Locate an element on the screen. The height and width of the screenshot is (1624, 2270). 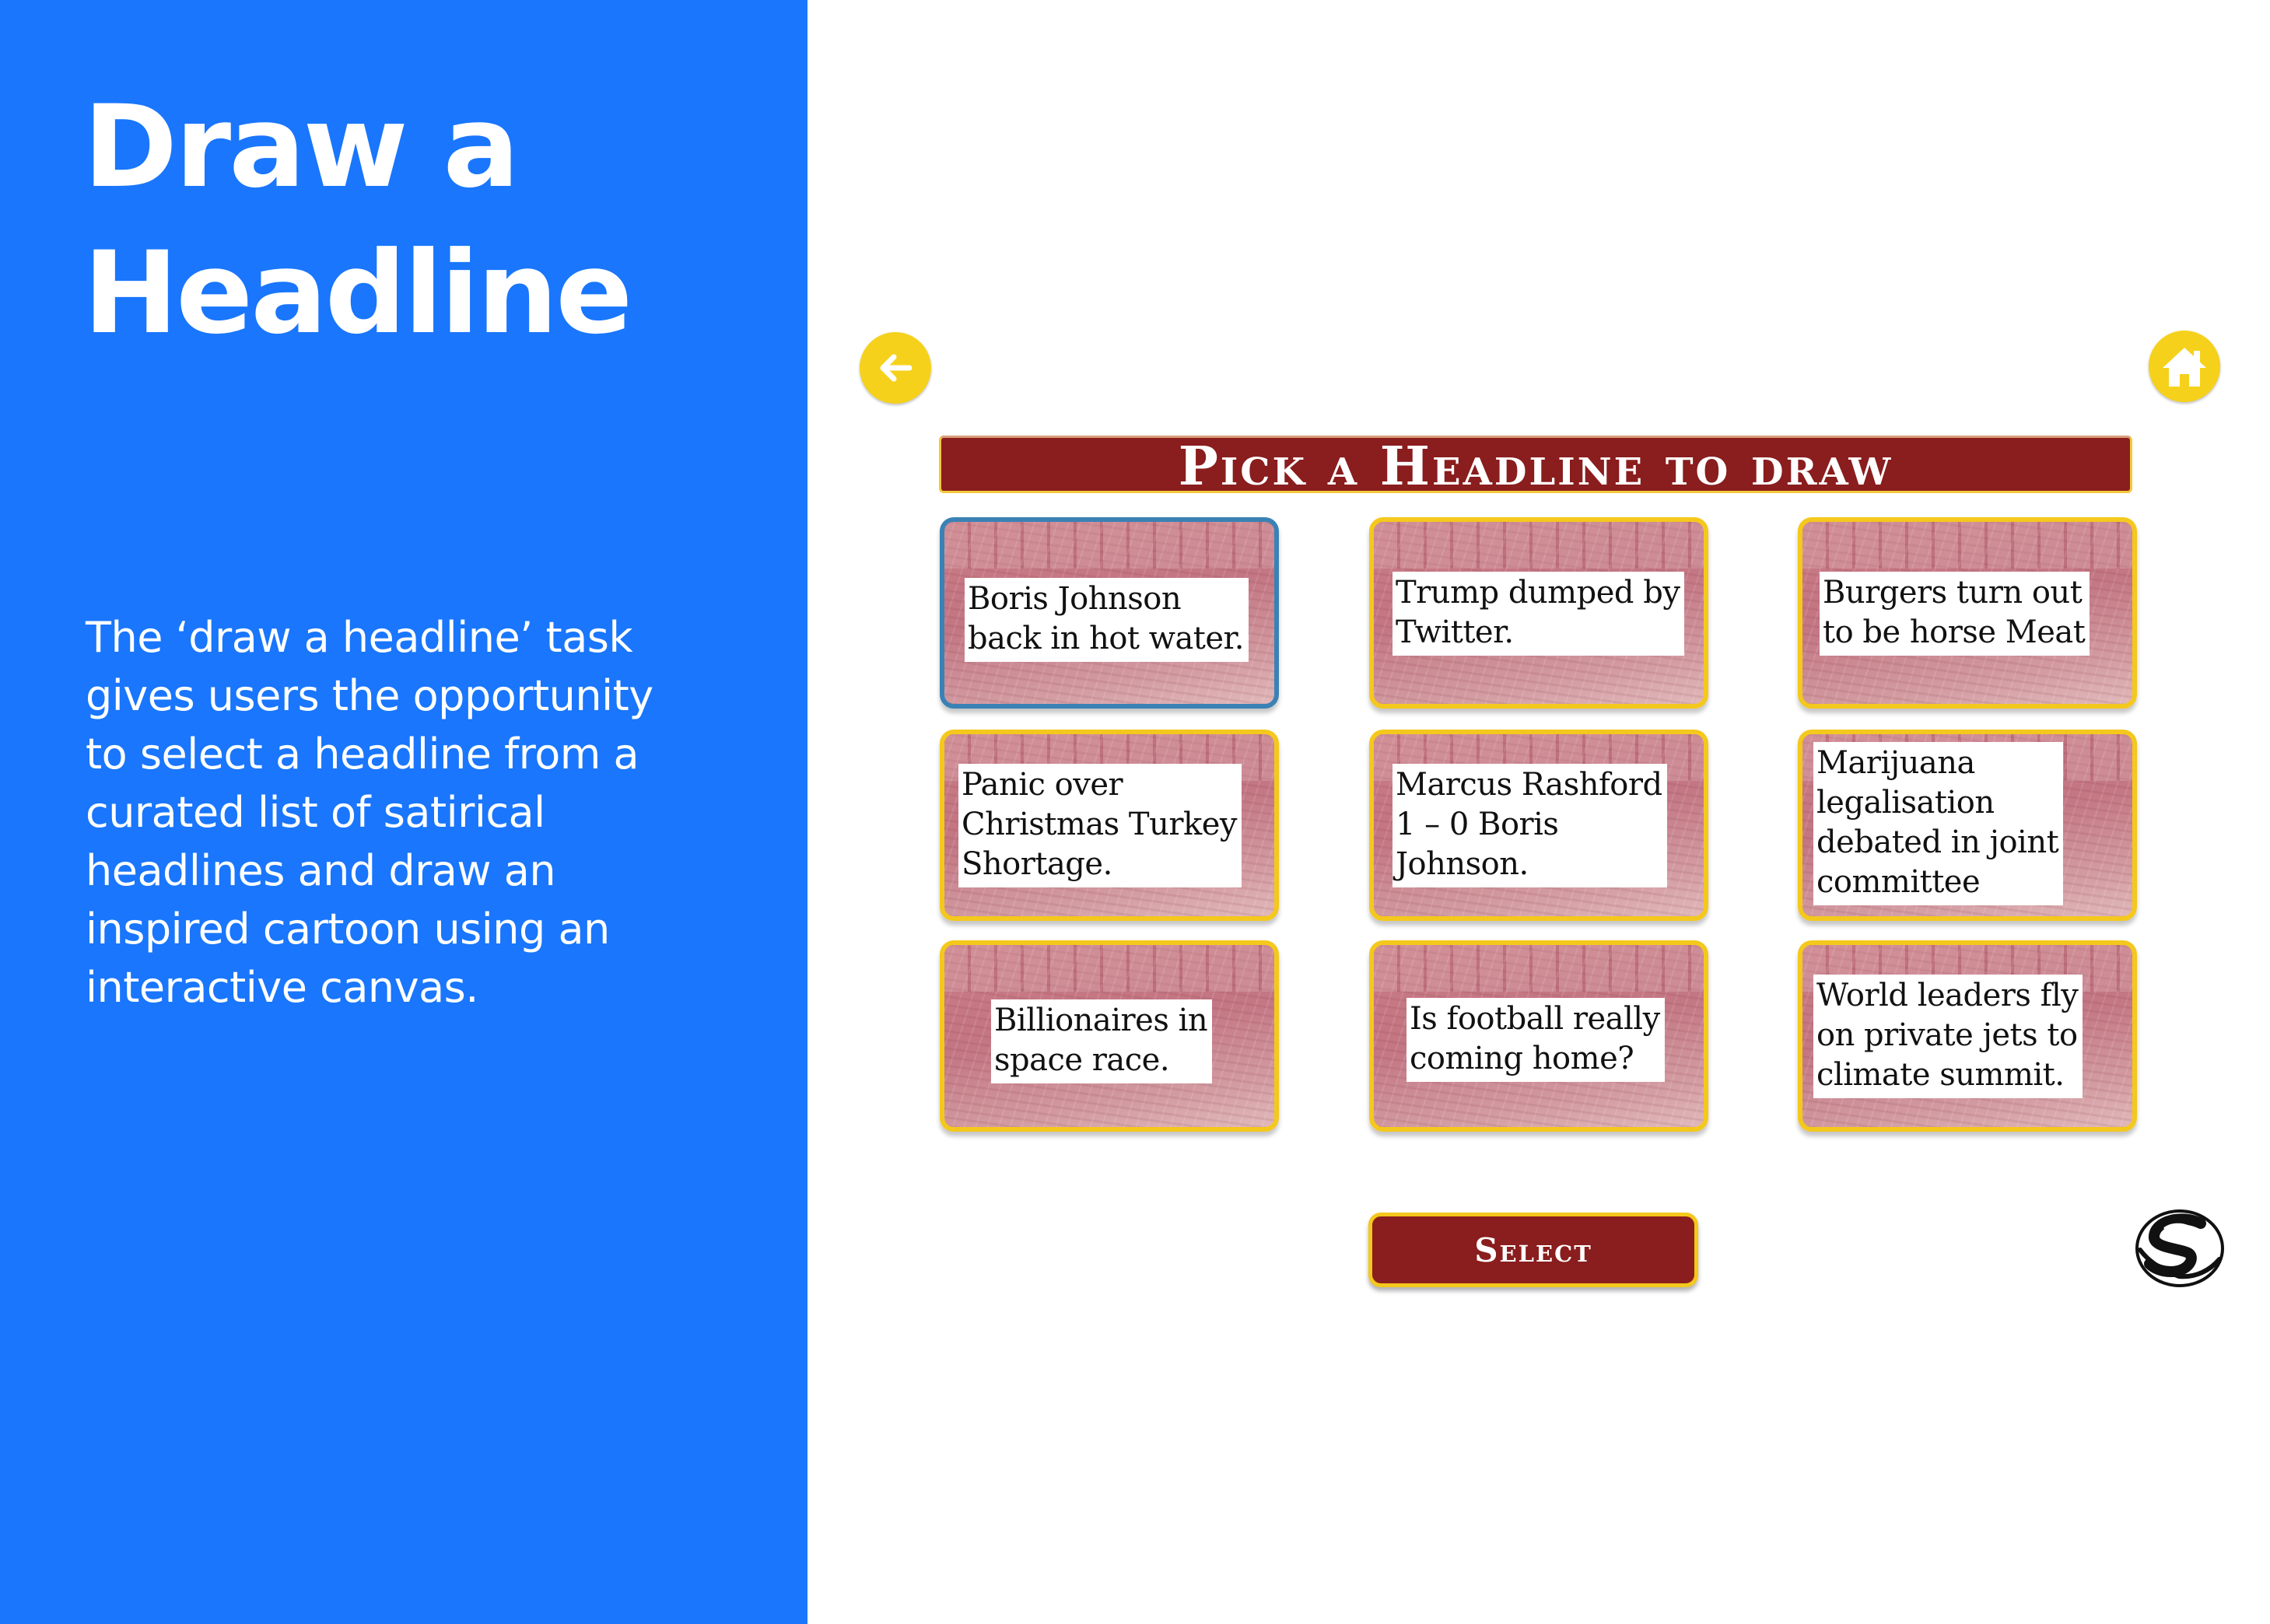
home-icon is located at coordinates (2184, 368).